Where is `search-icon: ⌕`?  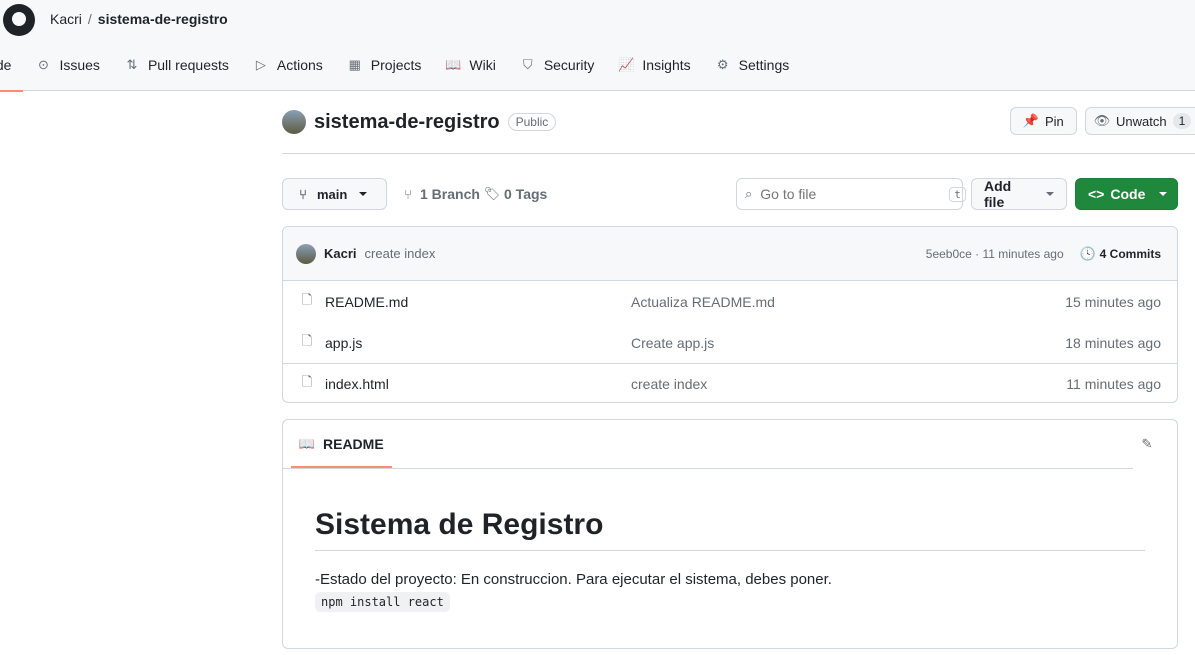 search-icon: ⌕ is located at coordinates (749, 193).